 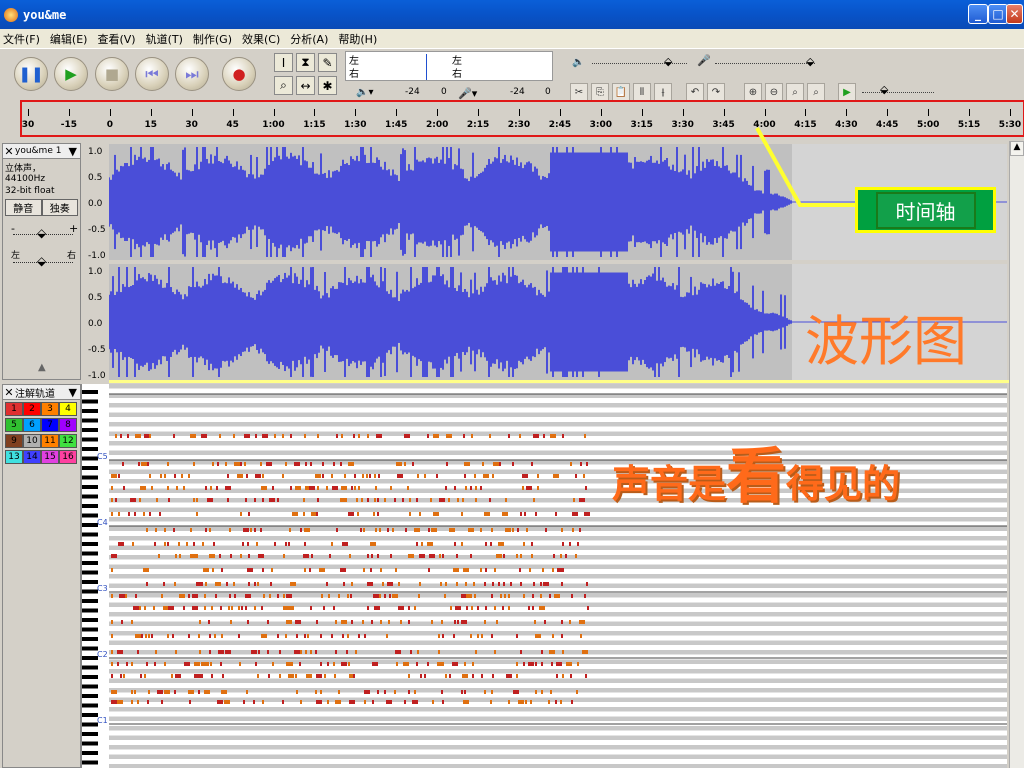 I want to click on sound-callout-post: 得见的, so click(x=843, y=484).